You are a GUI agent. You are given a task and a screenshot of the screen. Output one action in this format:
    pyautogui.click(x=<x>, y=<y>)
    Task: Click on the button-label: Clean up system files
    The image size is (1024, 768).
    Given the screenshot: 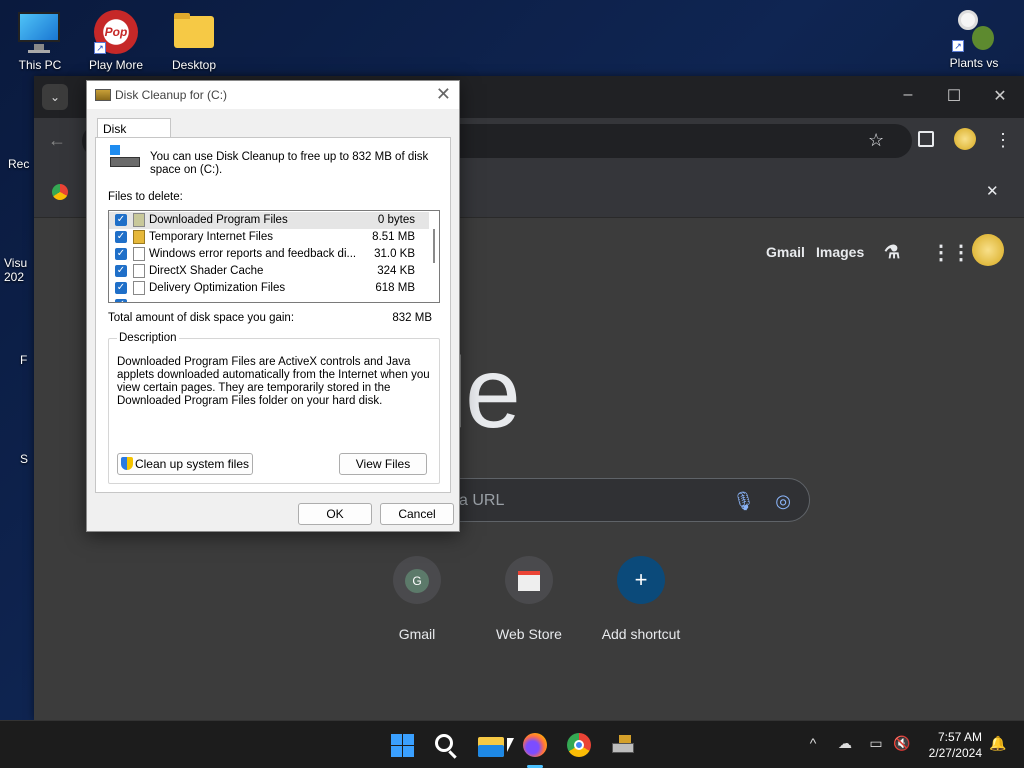 What is the action you would take?
    pyautogui.click(x=192, y=464)
    